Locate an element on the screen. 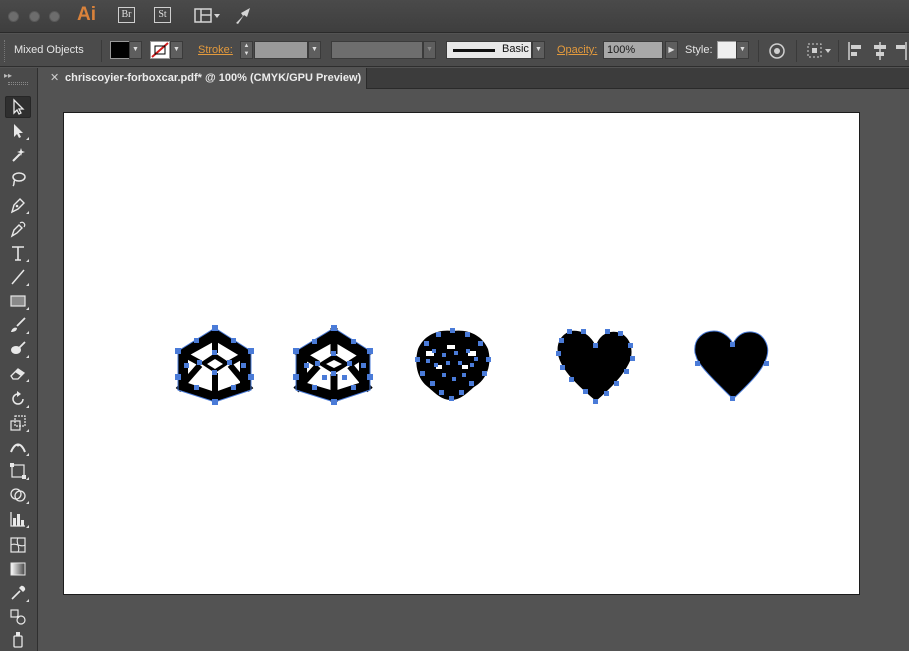 The height and width of the screenshot is (651, 909). symbol-sprayer-icon is located at coordinates (18, 640).